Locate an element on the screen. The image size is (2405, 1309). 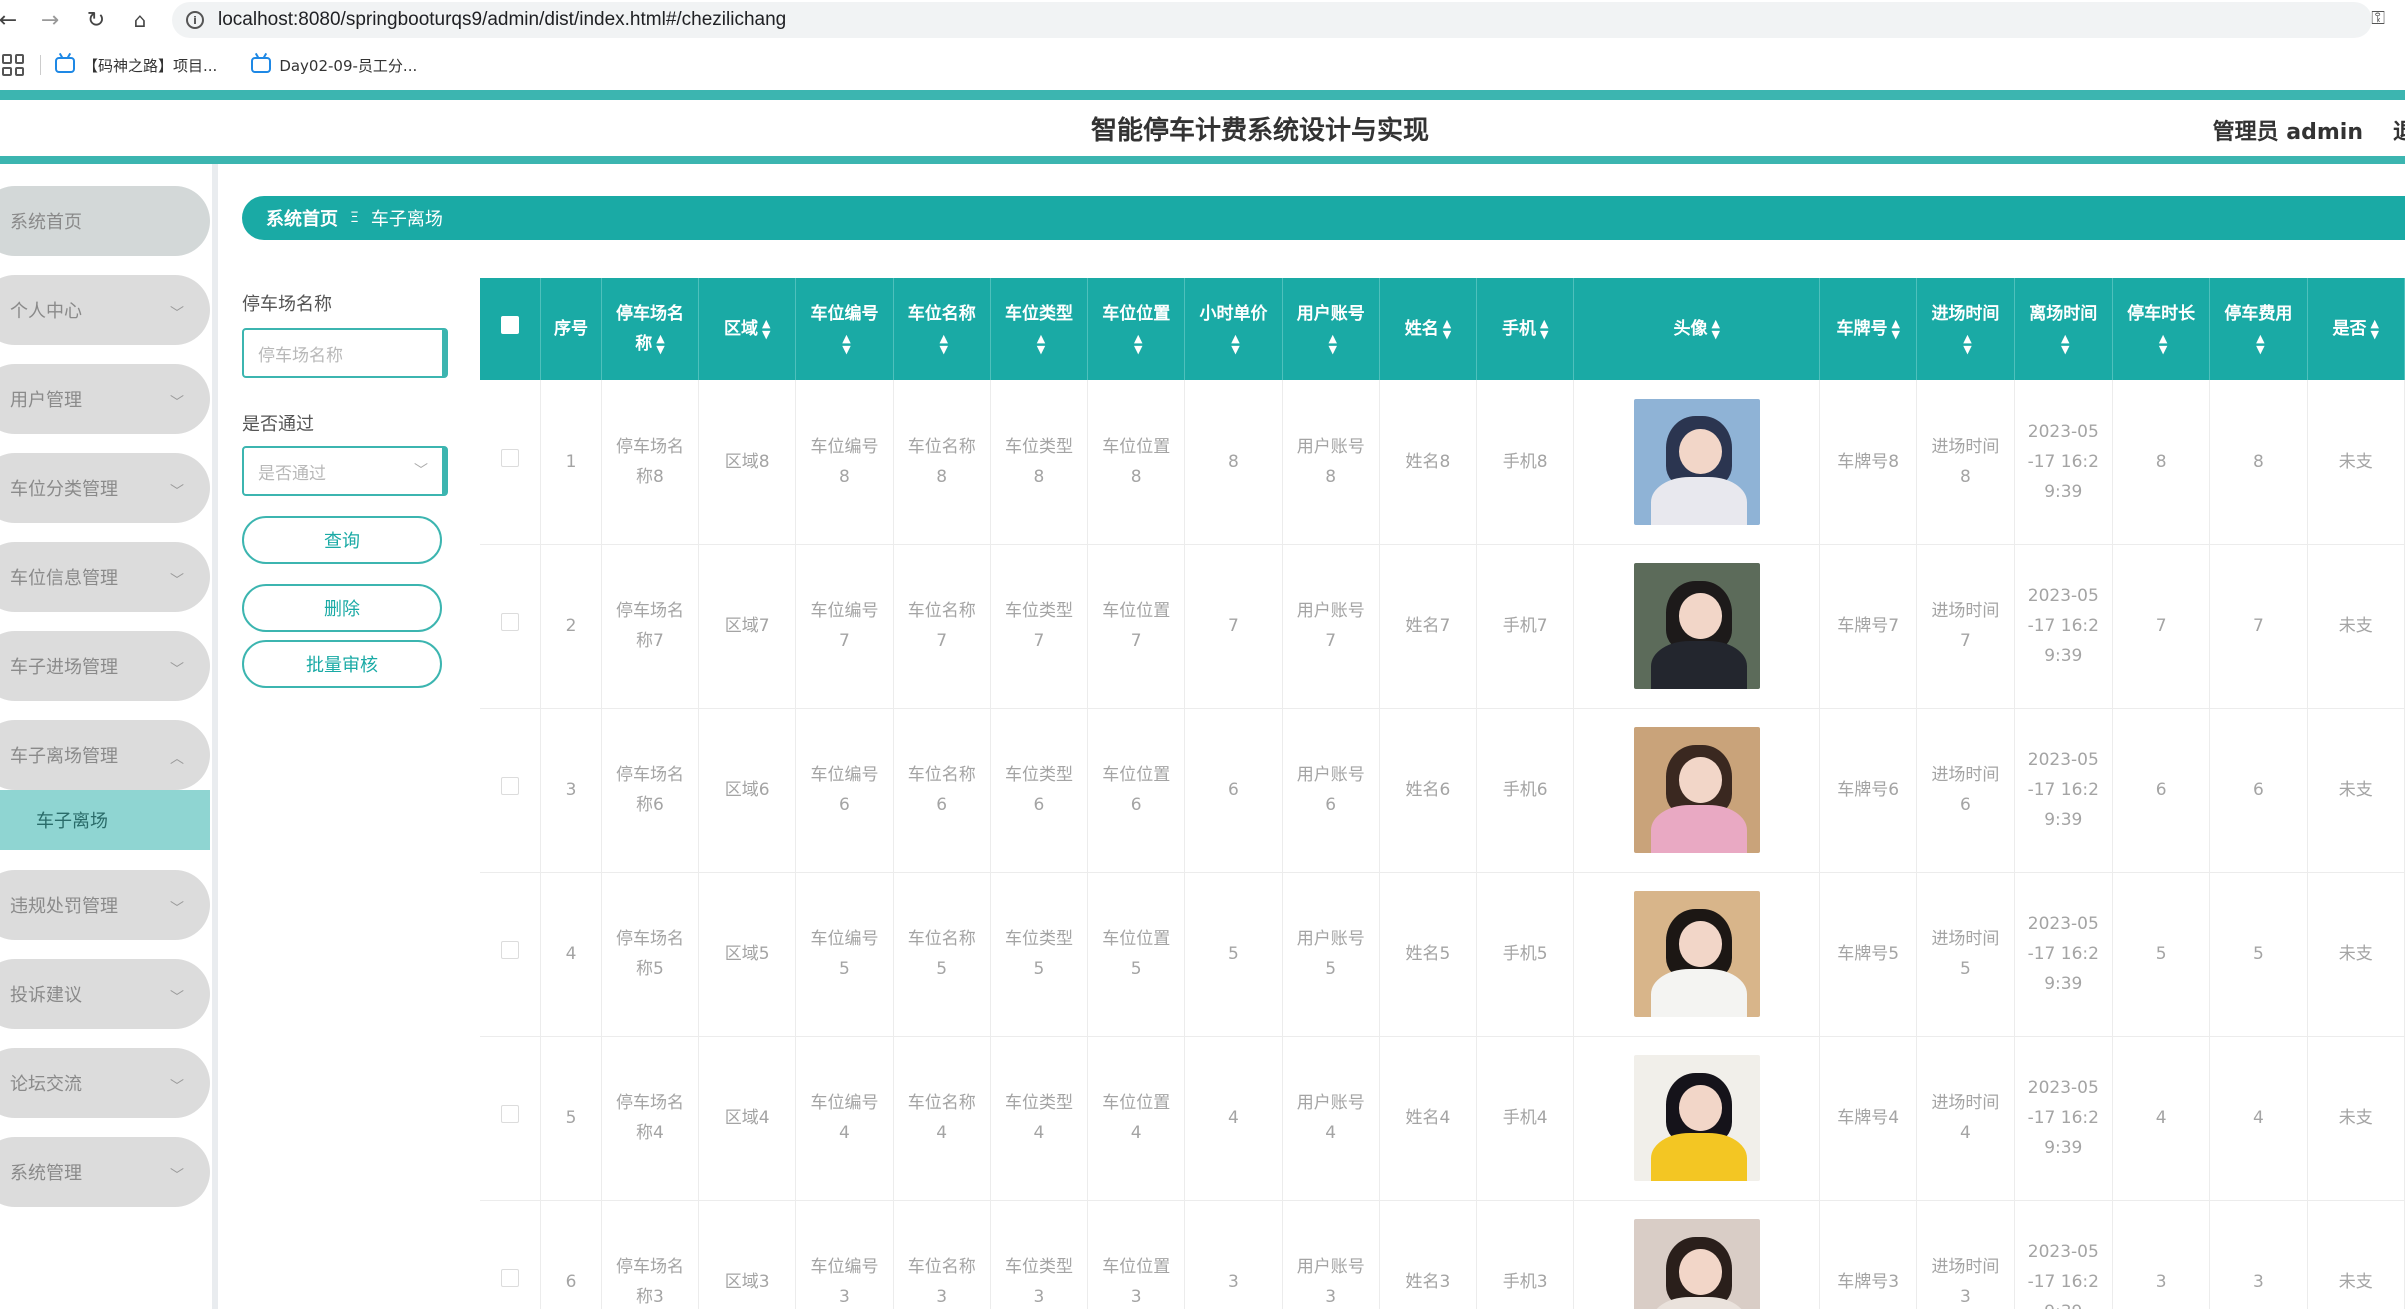
cell-code: 车位编号 5 is located at coordinates (844, 954).